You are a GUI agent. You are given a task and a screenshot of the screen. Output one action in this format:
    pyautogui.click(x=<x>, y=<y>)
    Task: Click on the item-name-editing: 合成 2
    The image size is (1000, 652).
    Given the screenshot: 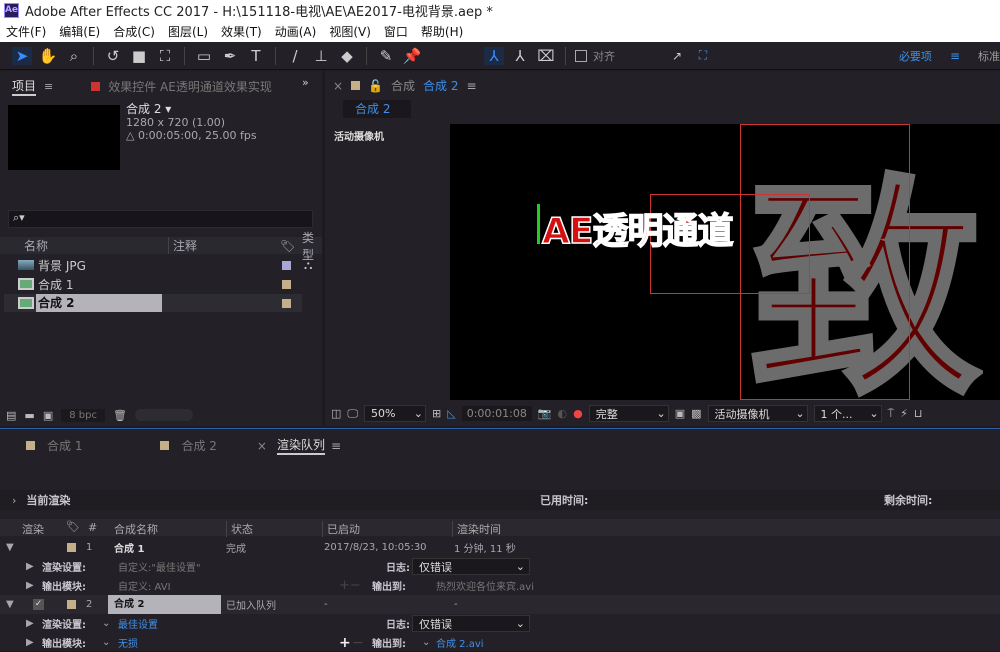 What is the action you would take?
    pyautogui.click(x=99, y=303)
    